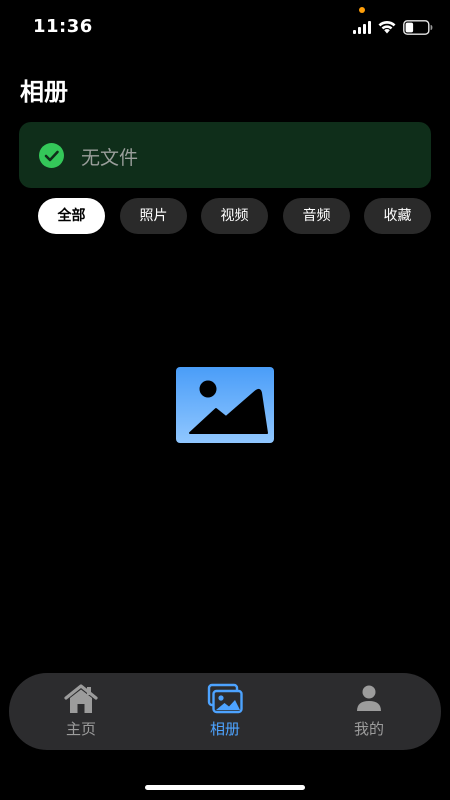 The height and width of the screenshot is (800, 450). I want to click on home-icon, so click(81, 698).